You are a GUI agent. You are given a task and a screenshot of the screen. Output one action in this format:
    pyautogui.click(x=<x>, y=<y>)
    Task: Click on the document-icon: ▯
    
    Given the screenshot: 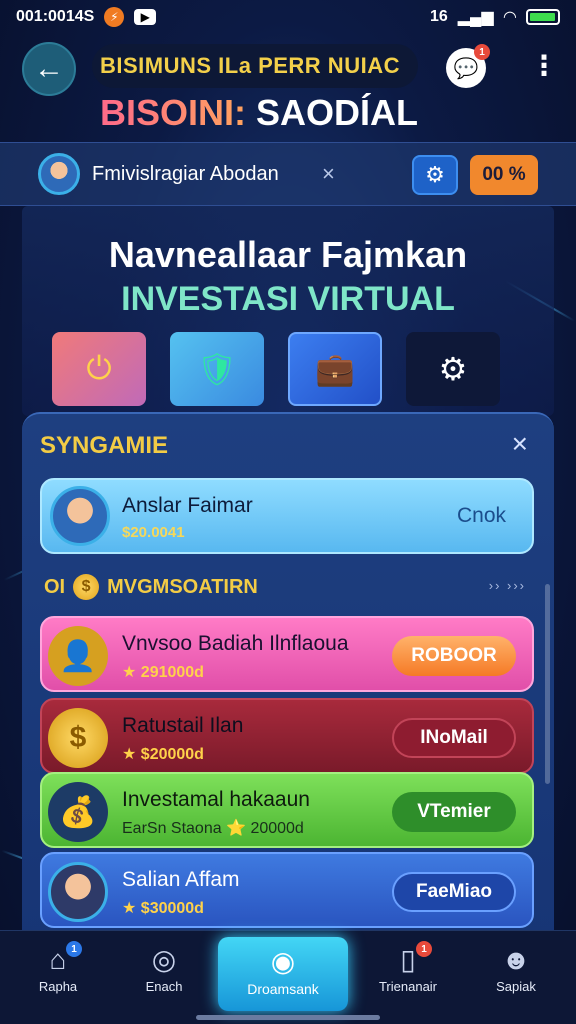 What is the action you would take?
    pyautogui.click(x=408, y=959)
    